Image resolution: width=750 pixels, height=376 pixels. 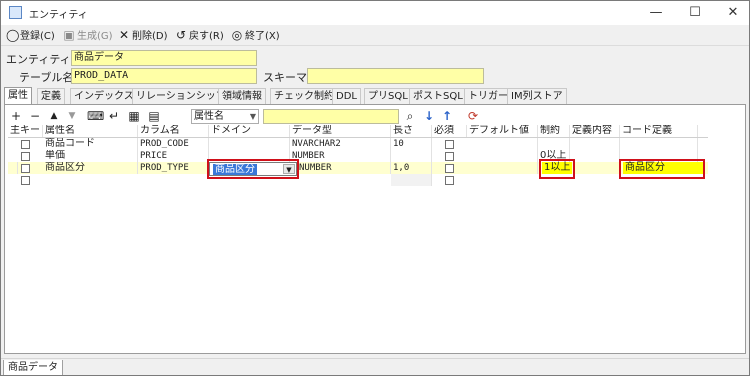 I want to click on length-cell: 10, so click(x=411, y=144).